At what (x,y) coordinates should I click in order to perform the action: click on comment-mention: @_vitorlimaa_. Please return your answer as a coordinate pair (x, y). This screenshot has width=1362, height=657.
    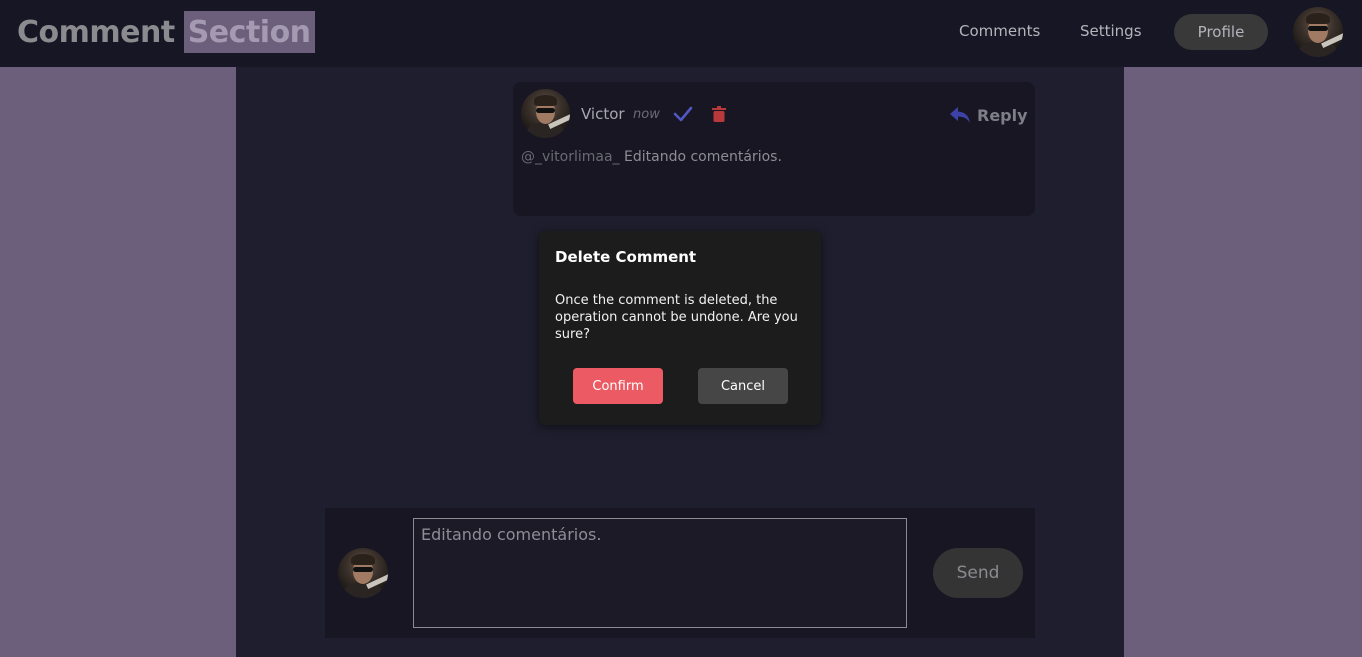
    Looking at the image, I should click on (570, 157).